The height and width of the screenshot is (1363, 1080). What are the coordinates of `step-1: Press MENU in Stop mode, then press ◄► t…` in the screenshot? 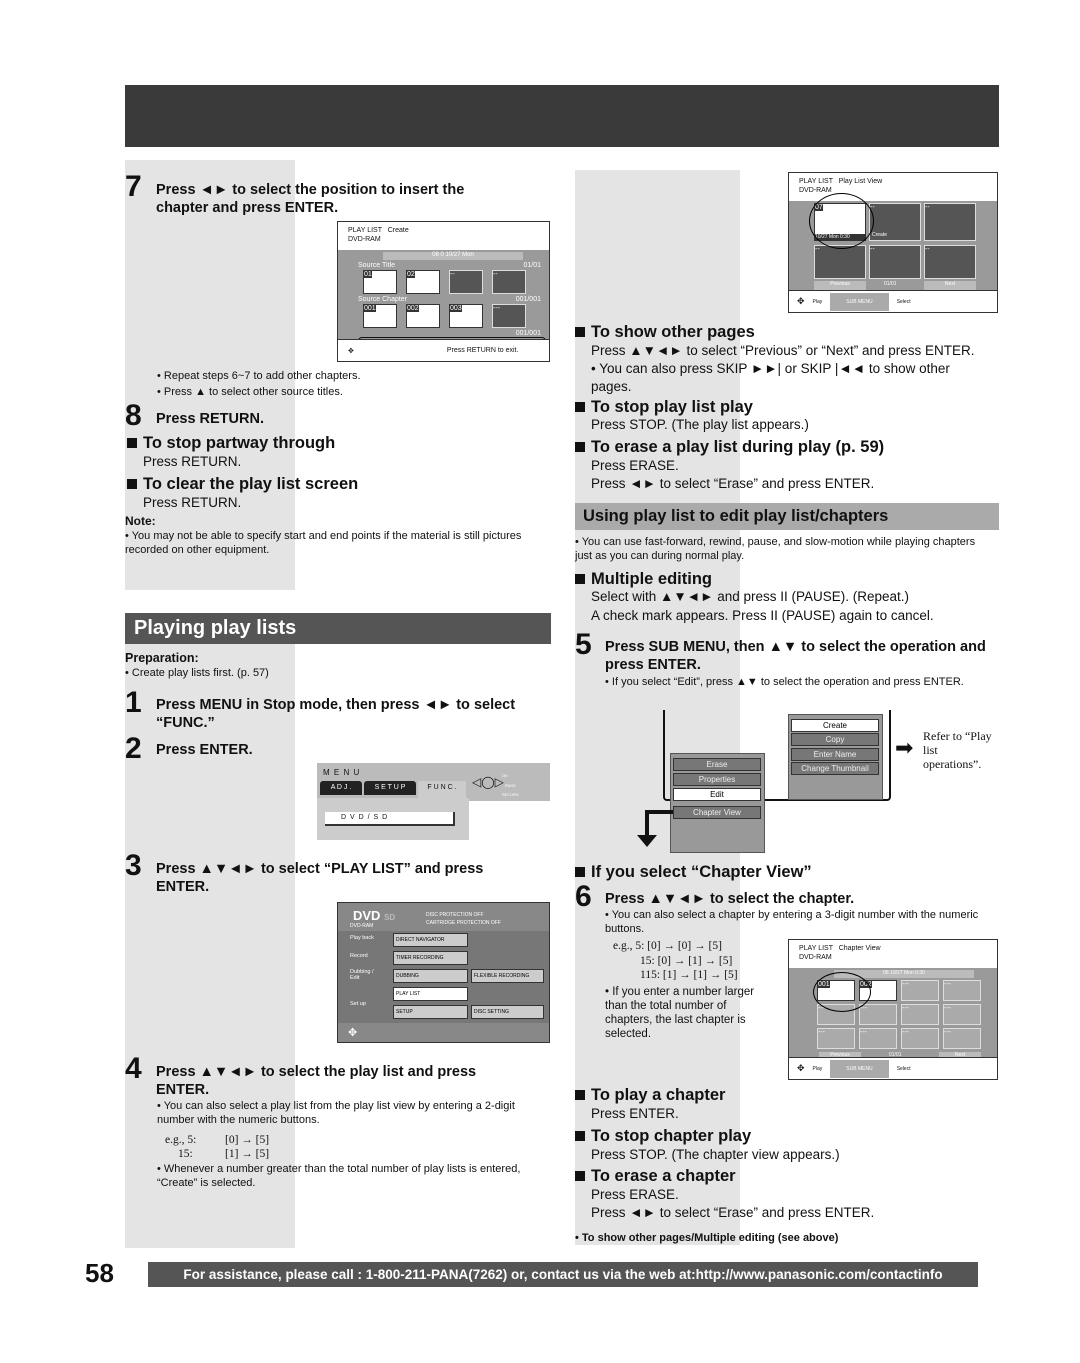 It's located at (336, 714).